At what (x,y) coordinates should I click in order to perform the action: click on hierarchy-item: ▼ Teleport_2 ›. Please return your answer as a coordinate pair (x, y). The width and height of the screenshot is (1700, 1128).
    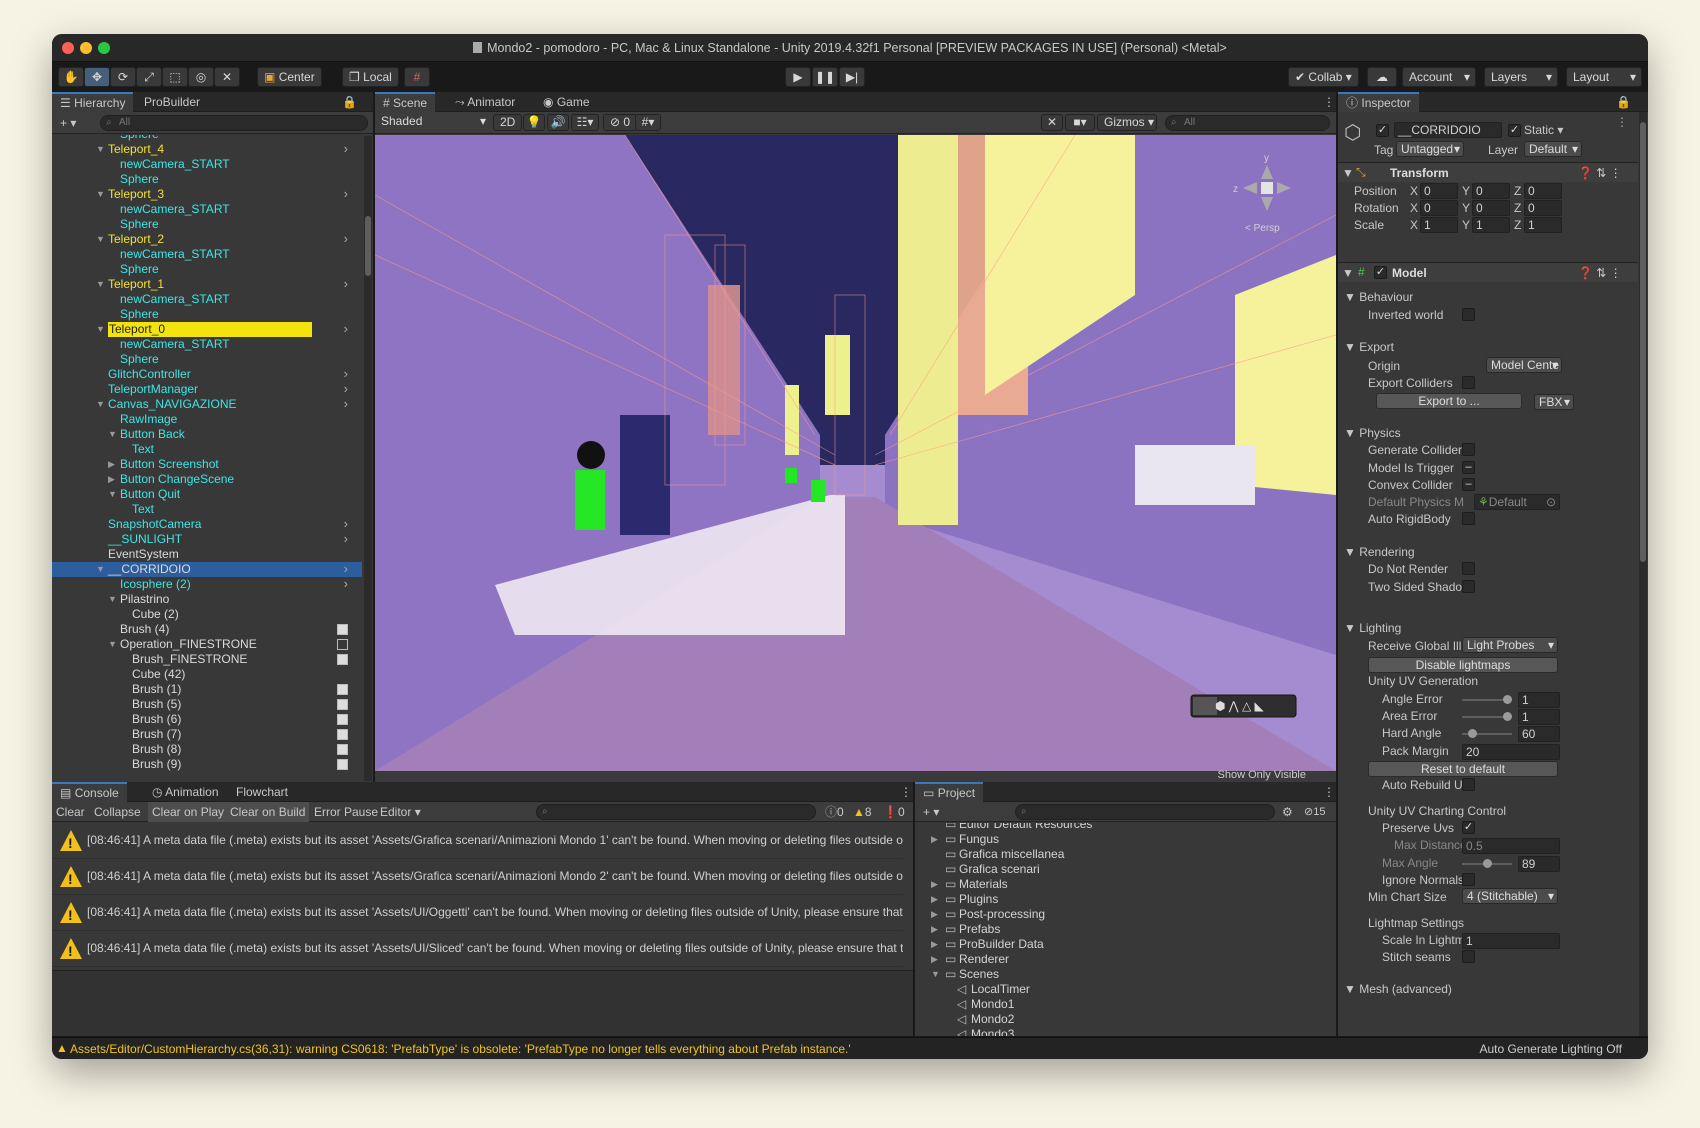
    Looking at the image, I should click on (207, 239).